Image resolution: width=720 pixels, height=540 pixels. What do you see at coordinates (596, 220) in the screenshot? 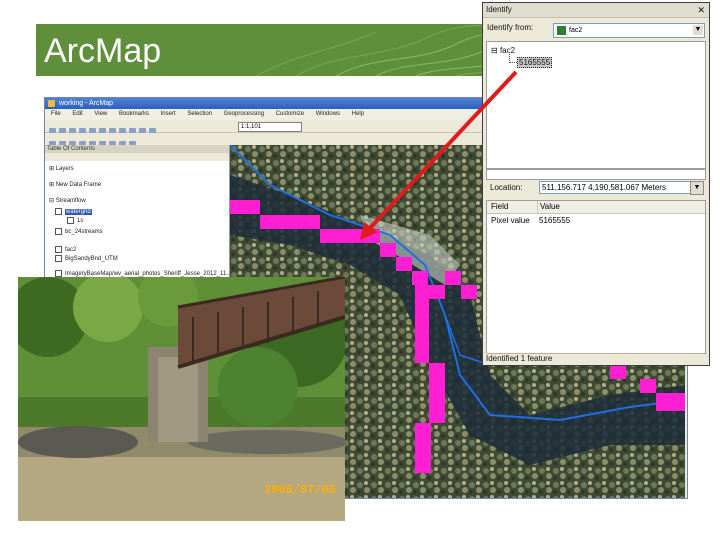
I see `table-row: Pixel value 5165555` at bounding box center [596, 220].